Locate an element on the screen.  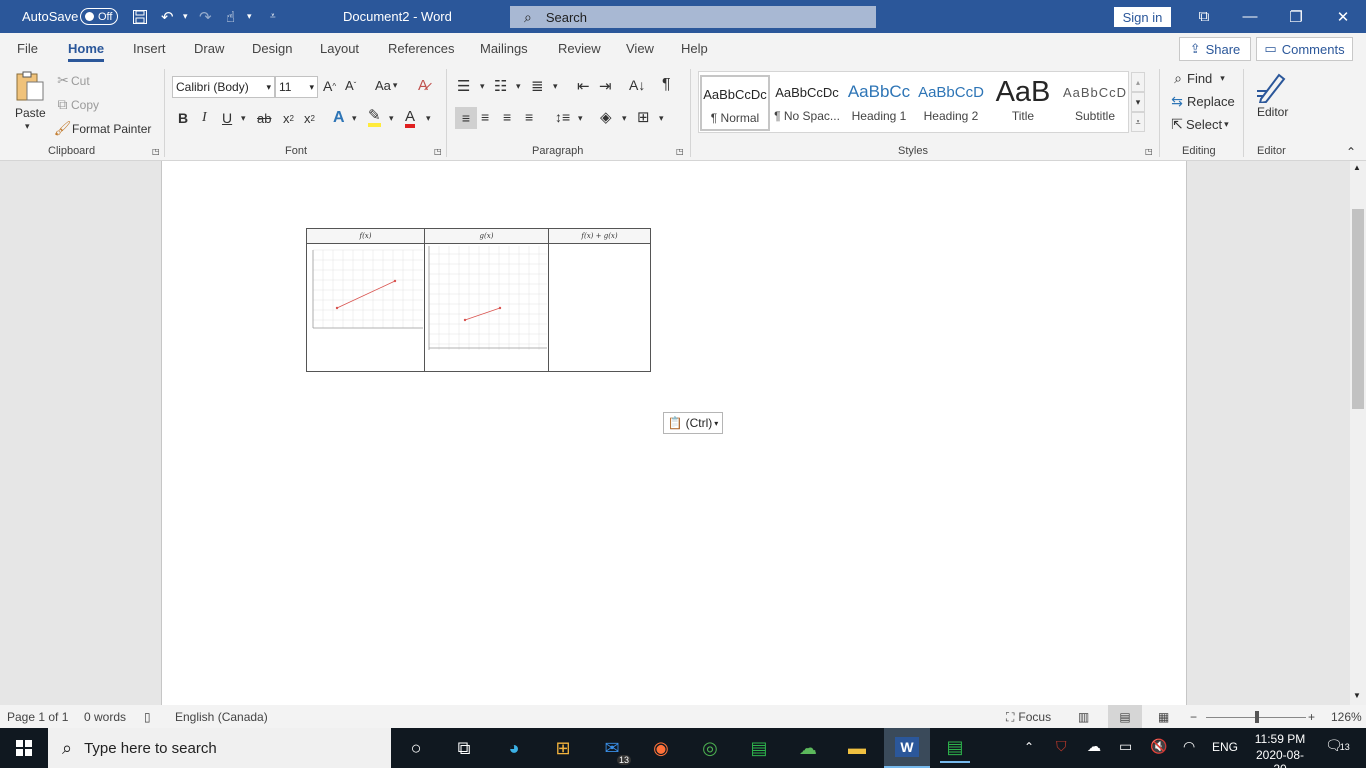
clock: 11:59 PM 2020-08-20 is located at coordinates (1280, 750).